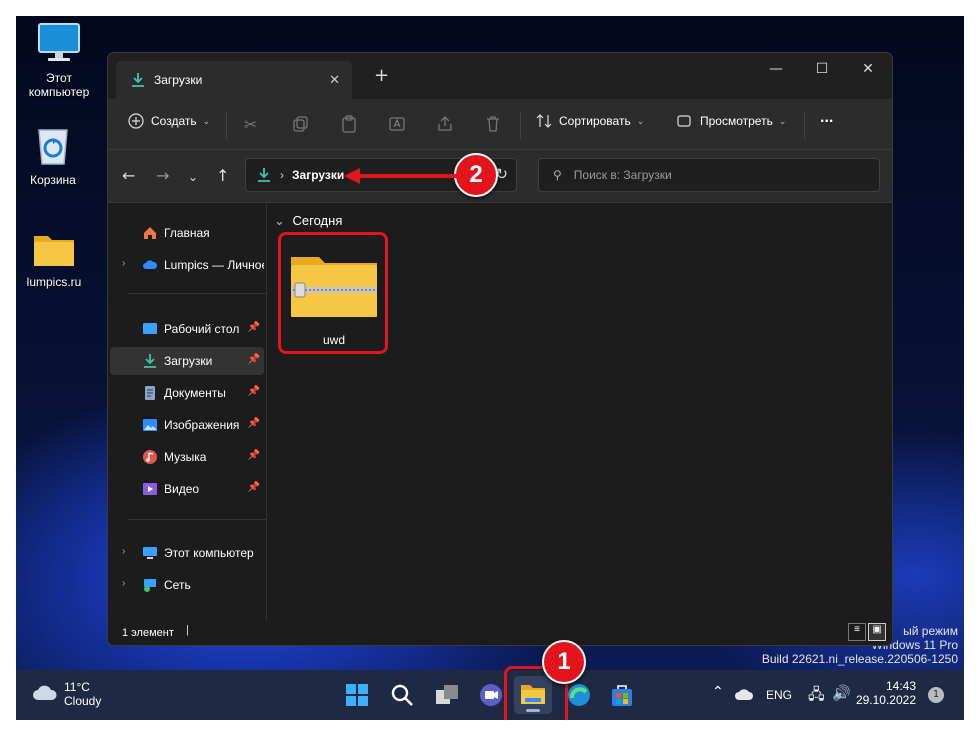 Image resolution: width=980 pixels, height=736 pixels. Describe the element at coordinates (53, 180) in the screenshot. I see `desktop-icon-label: Корзина` at that location.